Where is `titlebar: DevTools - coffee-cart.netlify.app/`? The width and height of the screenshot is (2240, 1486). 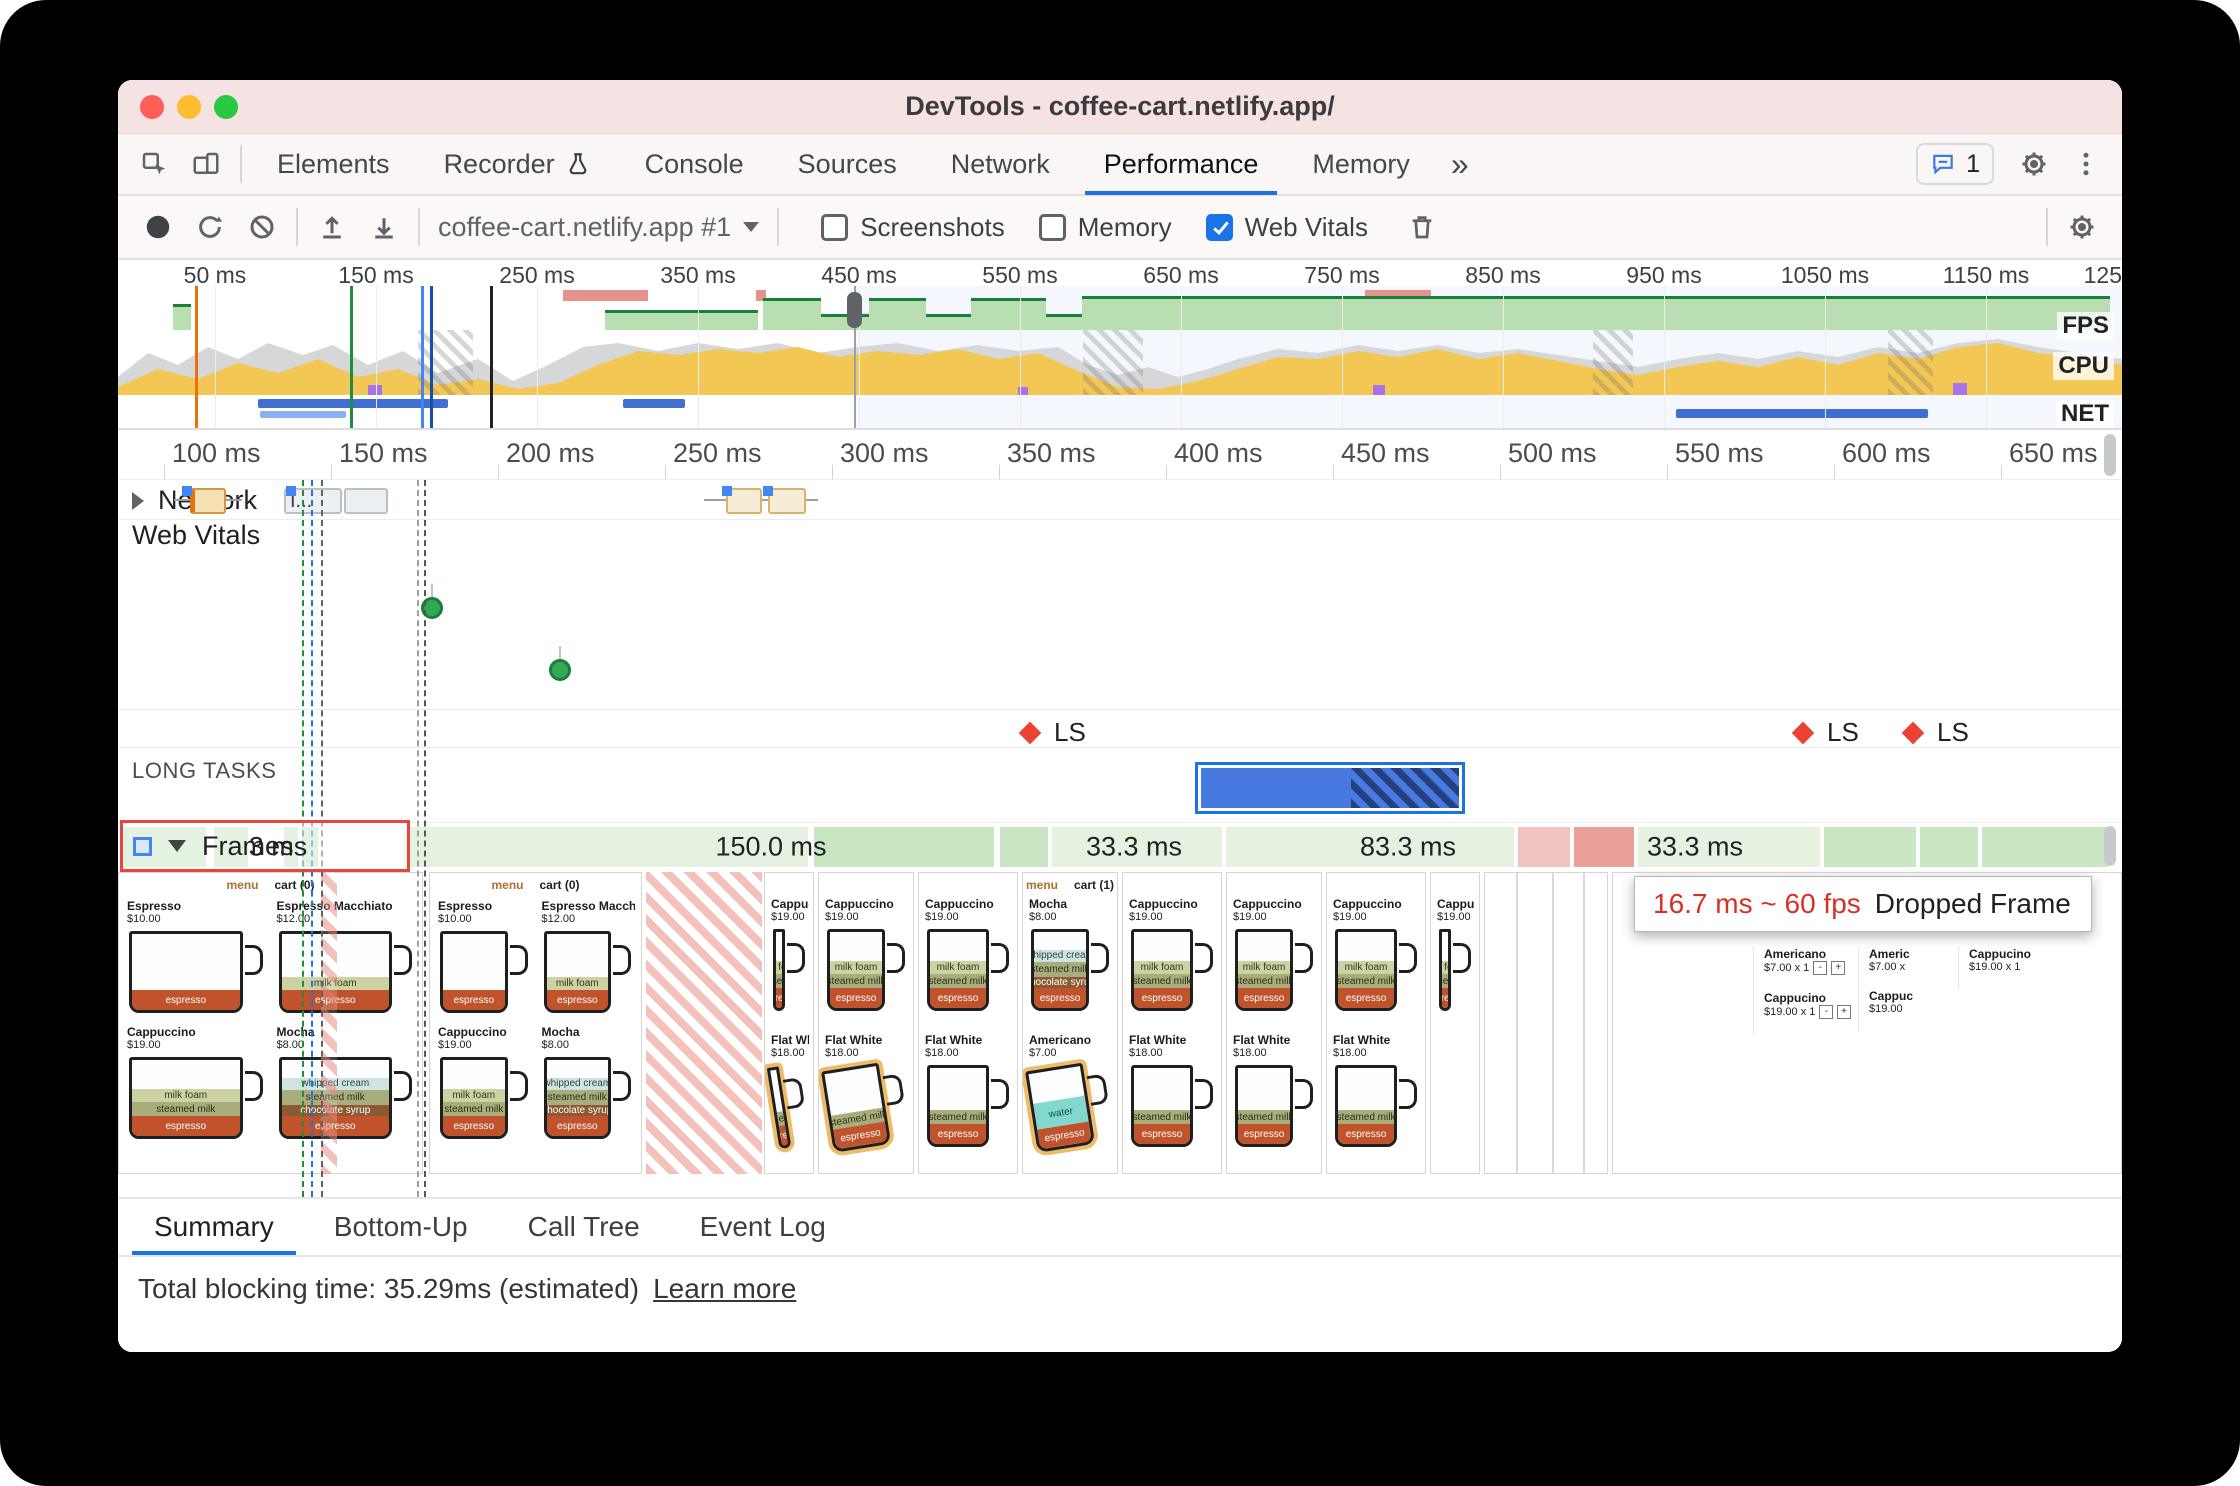 titlebar: DevTools - coffee-cart.netlify.app/ is located at coordinates (1120, 107).